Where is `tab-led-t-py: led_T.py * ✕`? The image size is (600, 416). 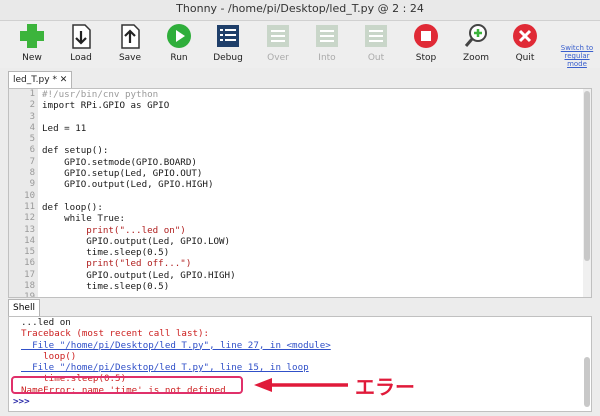
tab-led-t-py: led_T.py * ✕ is located at coordinates (40, 79).